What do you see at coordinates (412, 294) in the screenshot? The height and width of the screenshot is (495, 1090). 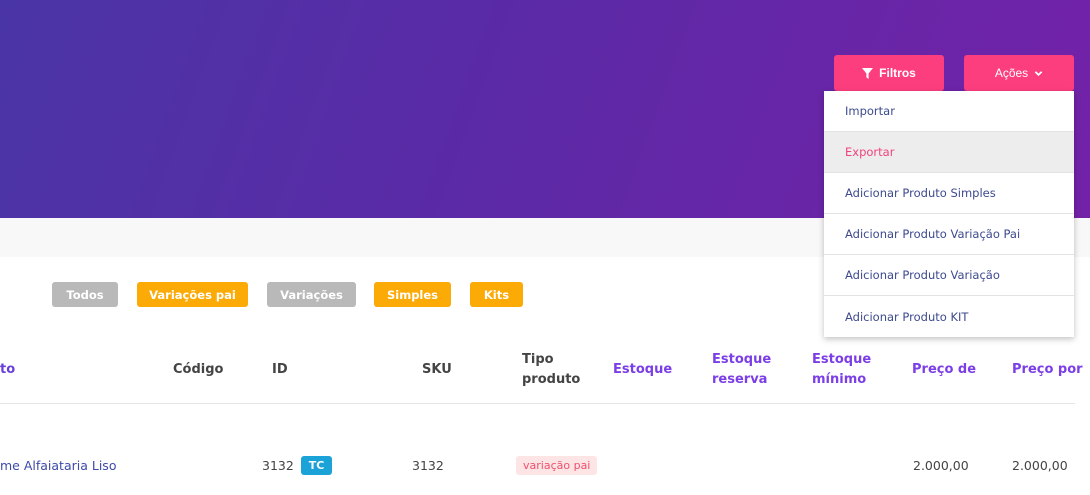 I see `filter-chip-simples: Simples` at bounding box center [412, 294].